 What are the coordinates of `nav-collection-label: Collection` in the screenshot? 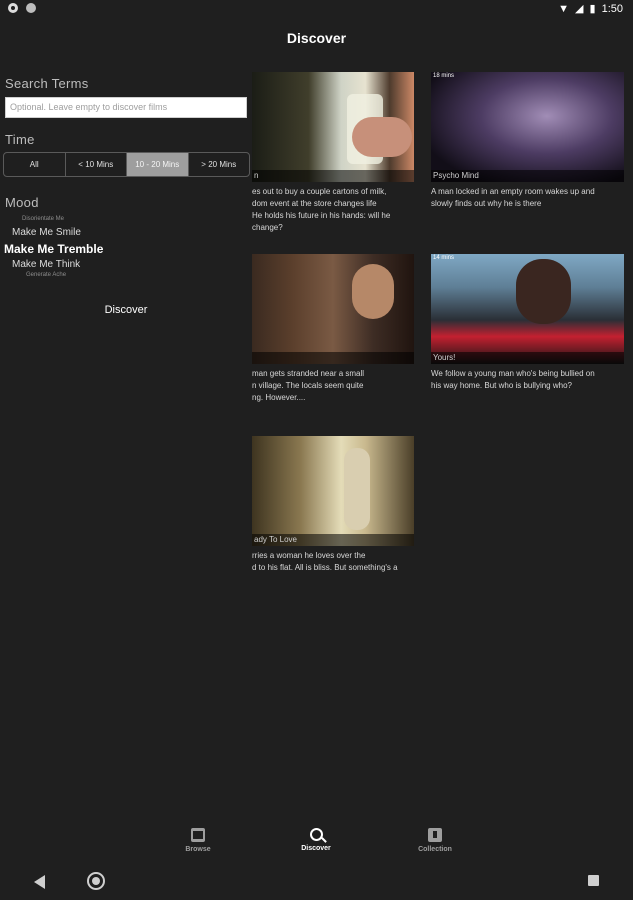 It's located at (435, 849).